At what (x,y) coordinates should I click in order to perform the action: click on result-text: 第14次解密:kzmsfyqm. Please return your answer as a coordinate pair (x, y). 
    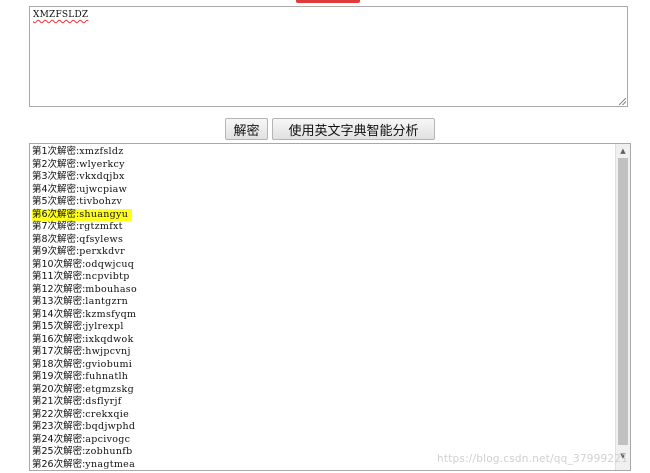
    Looking at the image, I should click on (84, 314).